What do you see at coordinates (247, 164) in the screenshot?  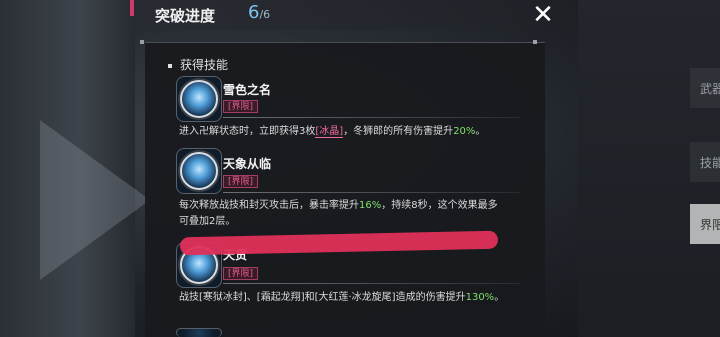 I see `skill-name: 天象从临` at bounding box center [247, 164].